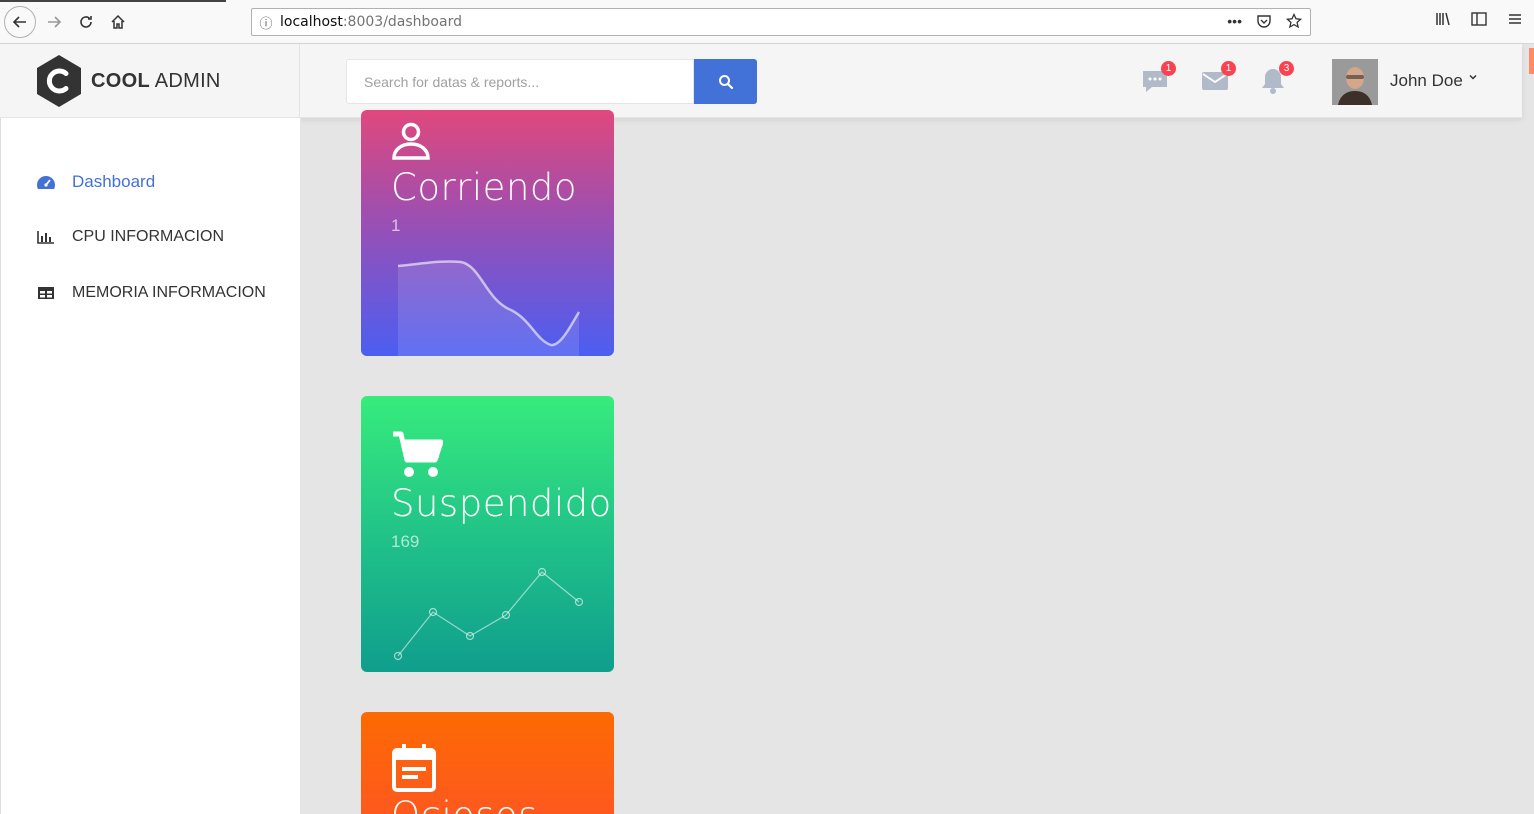  I want to click on mail-badge: 1, so click(1228, 68).